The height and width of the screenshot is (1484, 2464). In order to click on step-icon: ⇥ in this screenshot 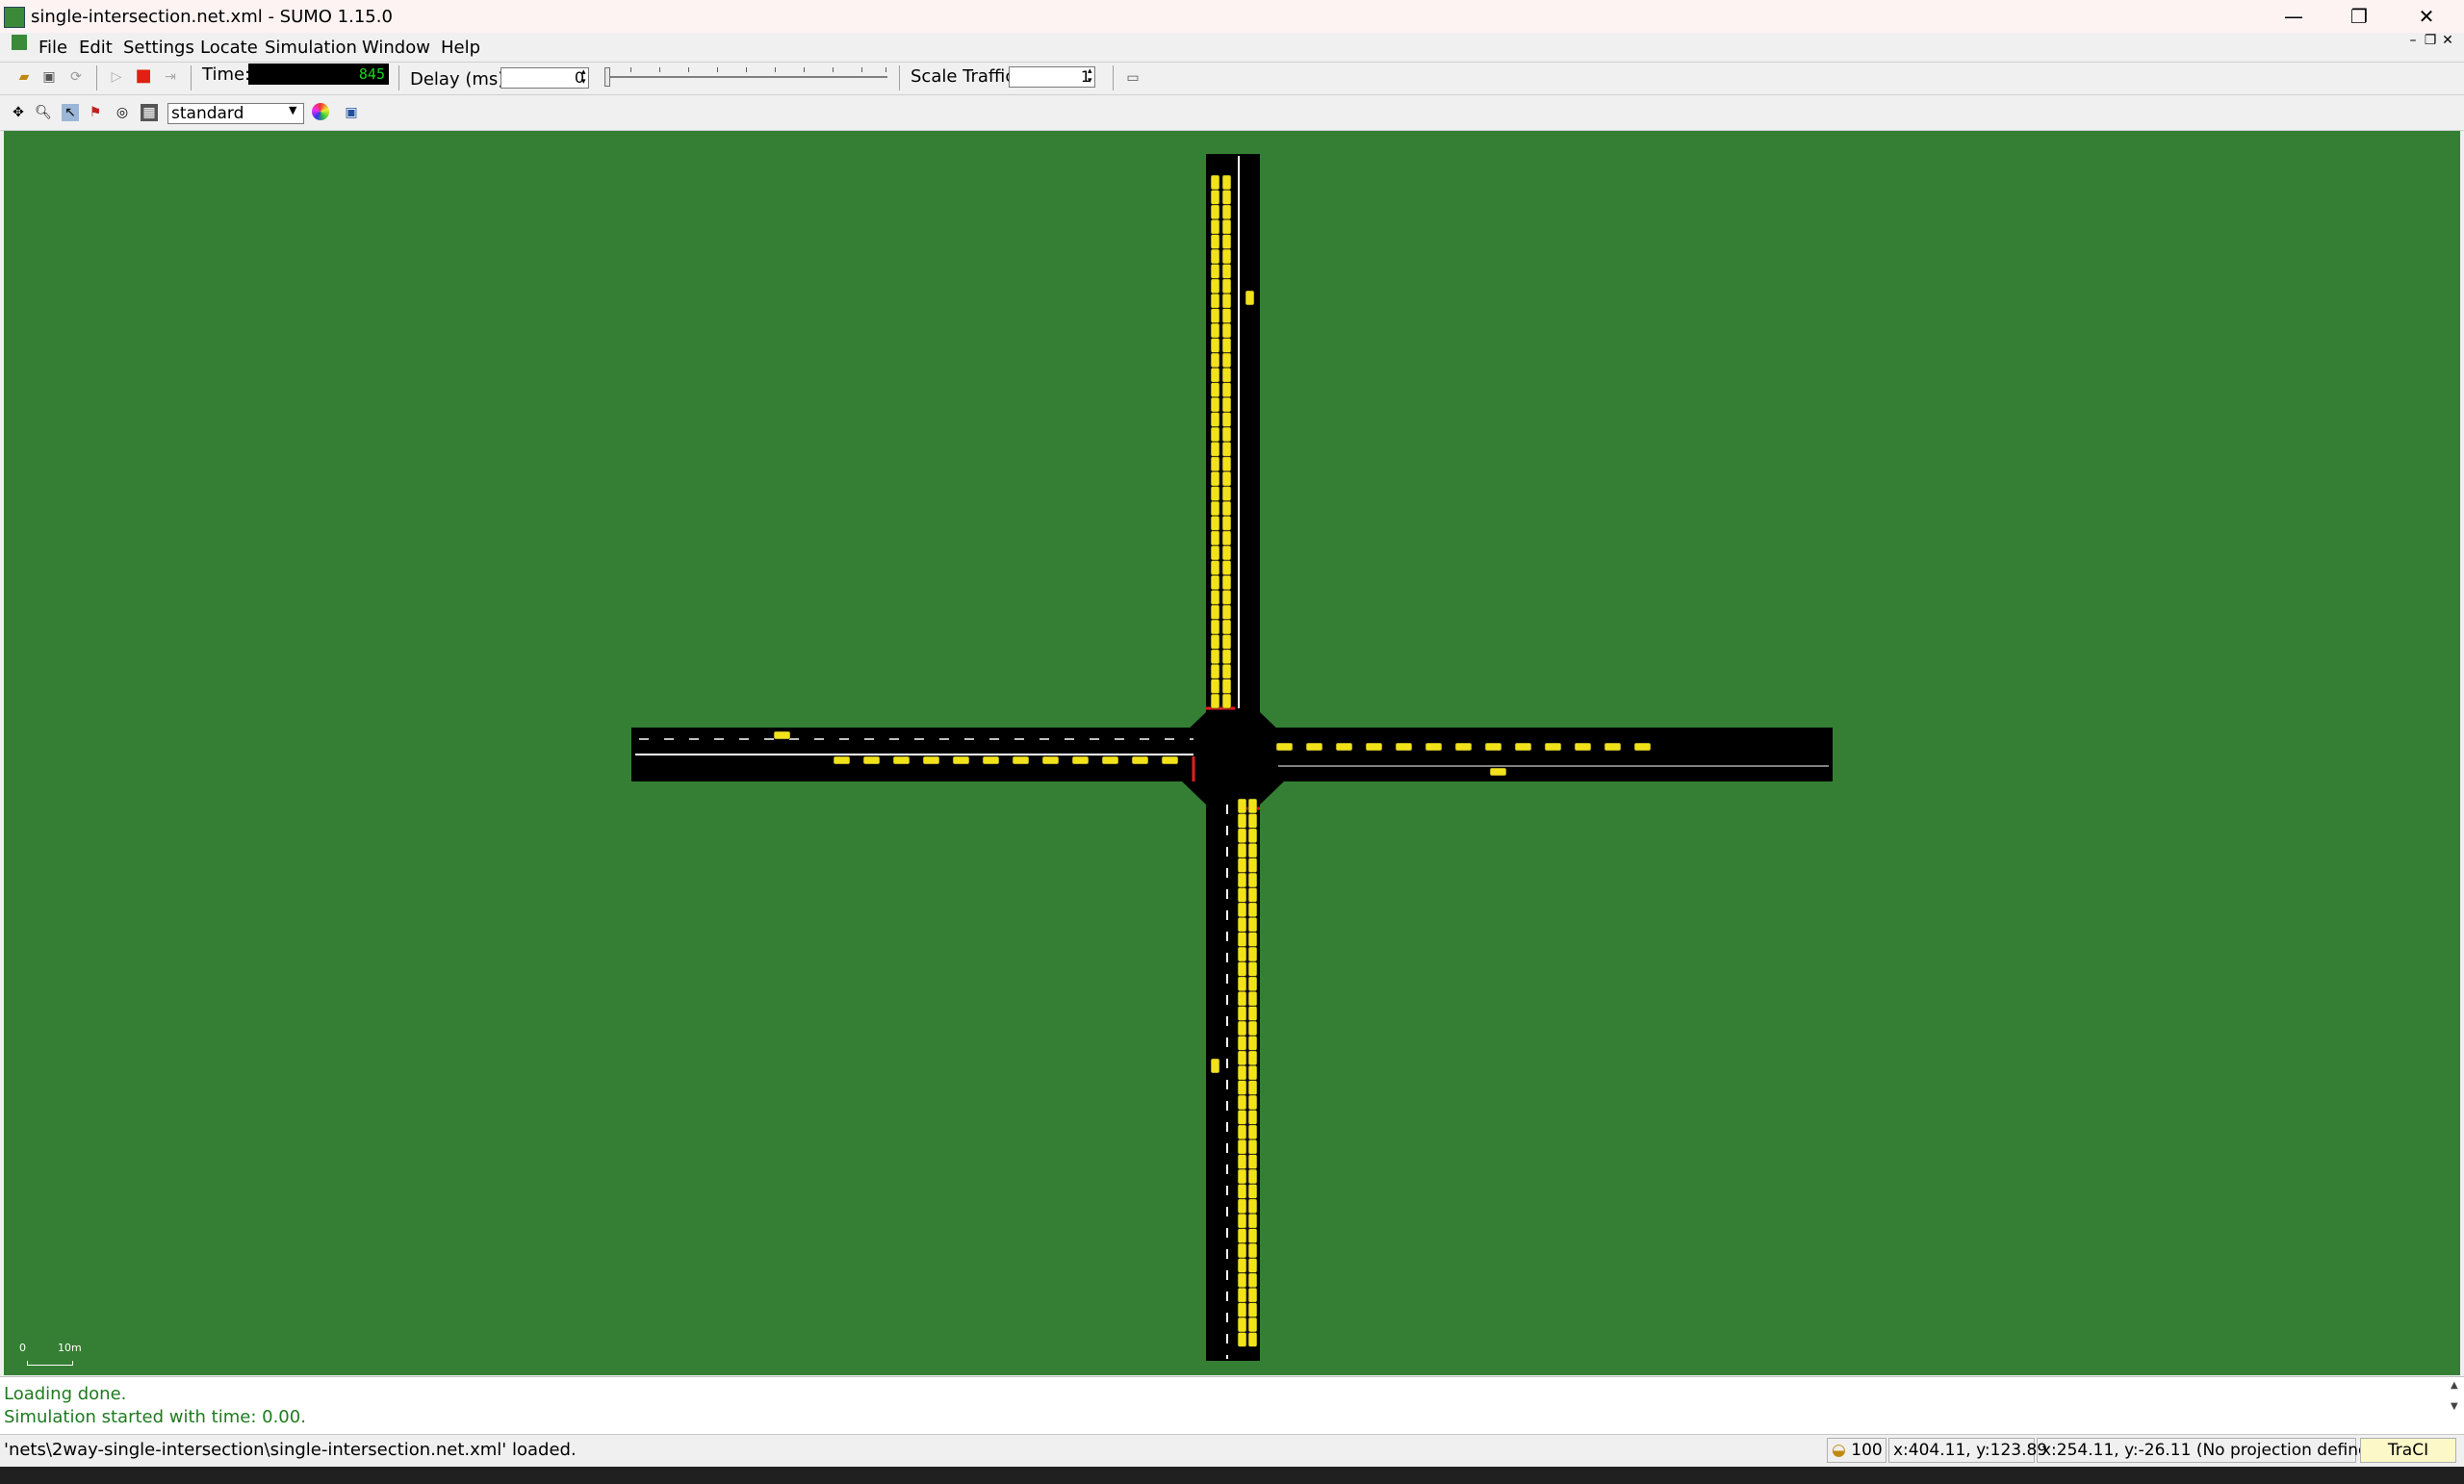, I will do `click(170, 77)`.